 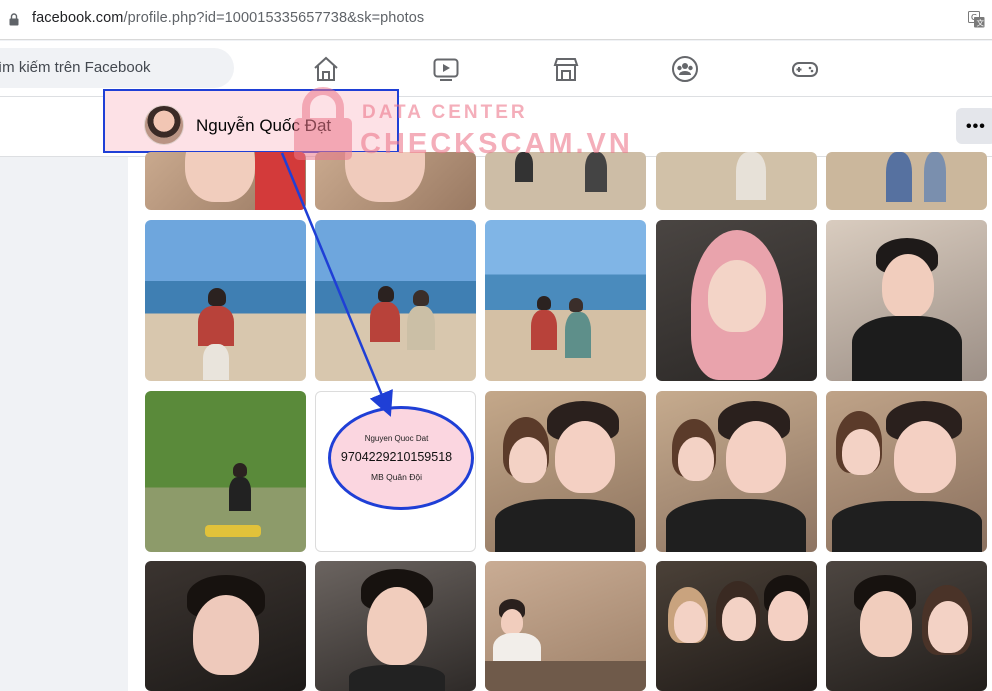 What do you see at coordinates (78, 18) in the screenshot?
I see `url-host: facebook.com` at bounding box center [78, 18].